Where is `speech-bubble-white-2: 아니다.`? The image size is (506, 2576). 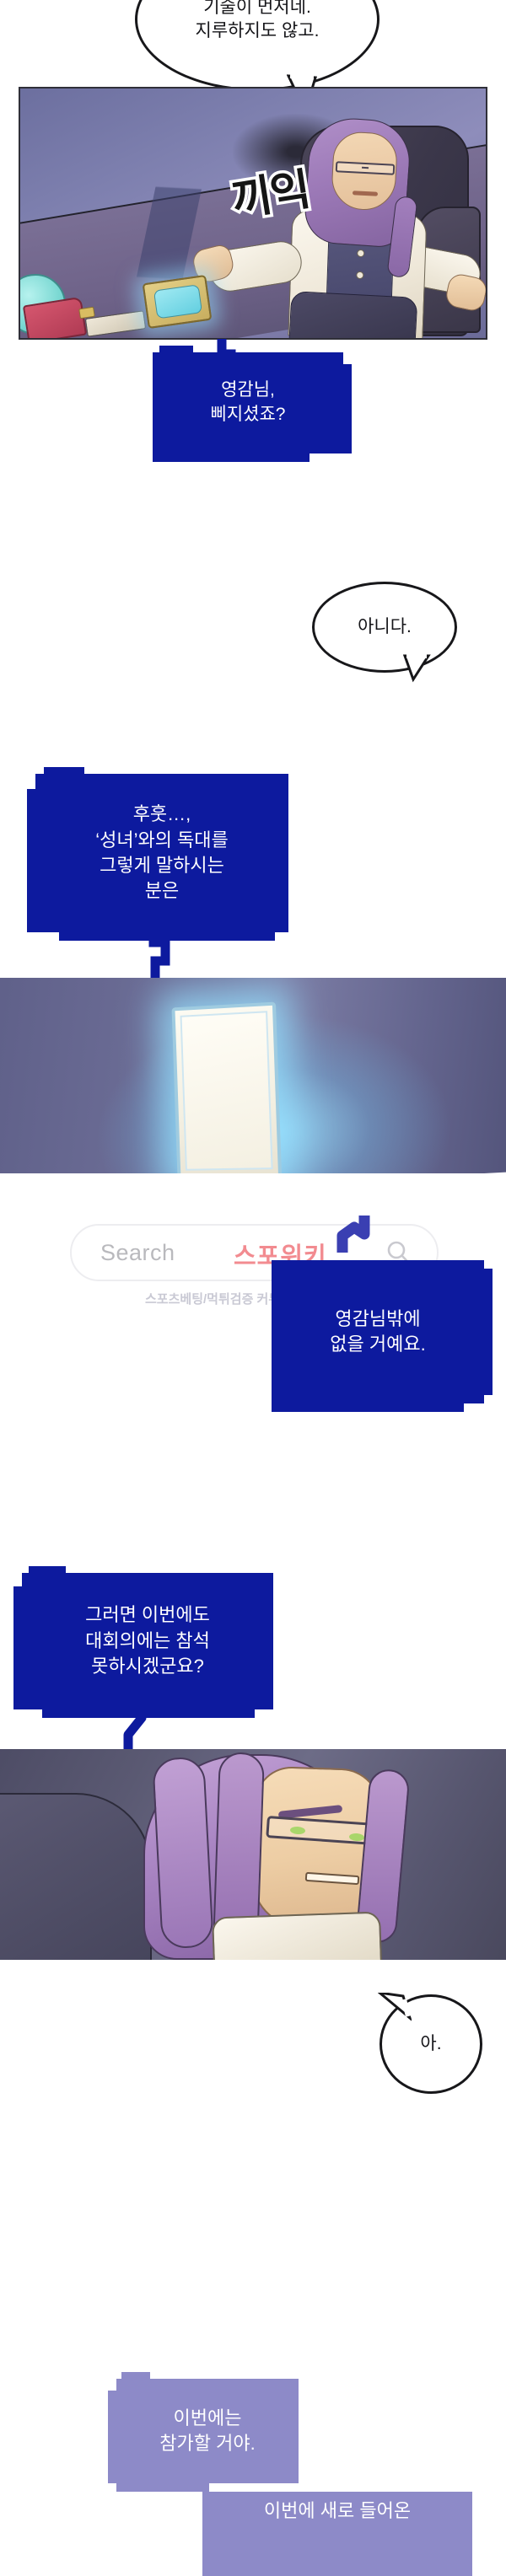
speech-bubble-white-2: 아니다. is located at coordinates (385, 627).